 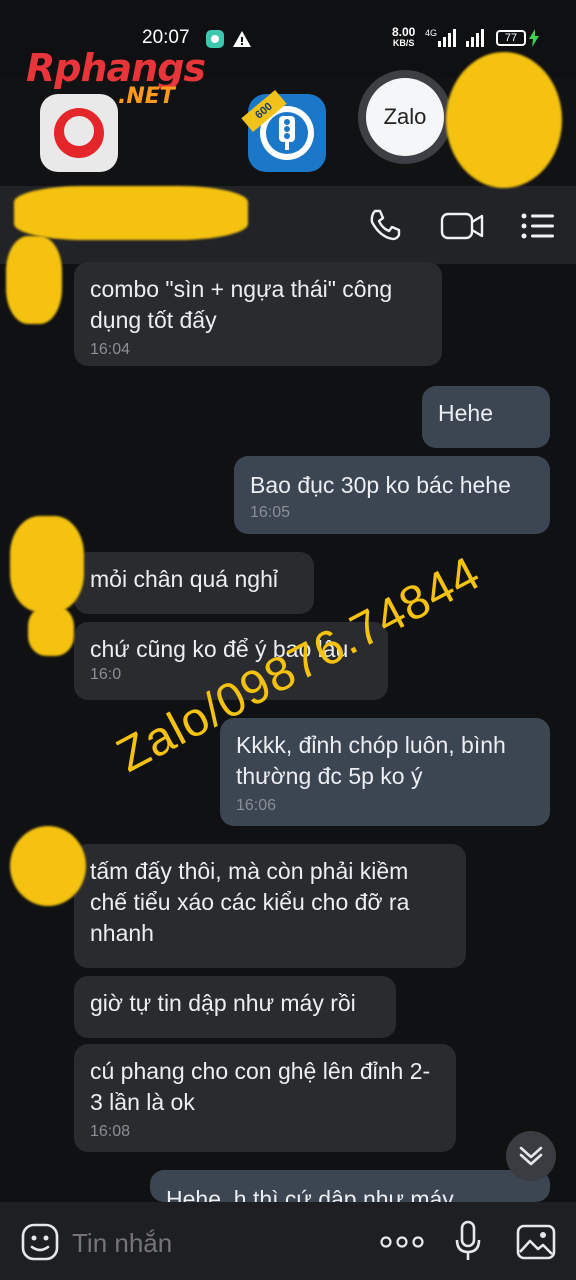 I want to click on message-composer, so click(x=288, y=1241).